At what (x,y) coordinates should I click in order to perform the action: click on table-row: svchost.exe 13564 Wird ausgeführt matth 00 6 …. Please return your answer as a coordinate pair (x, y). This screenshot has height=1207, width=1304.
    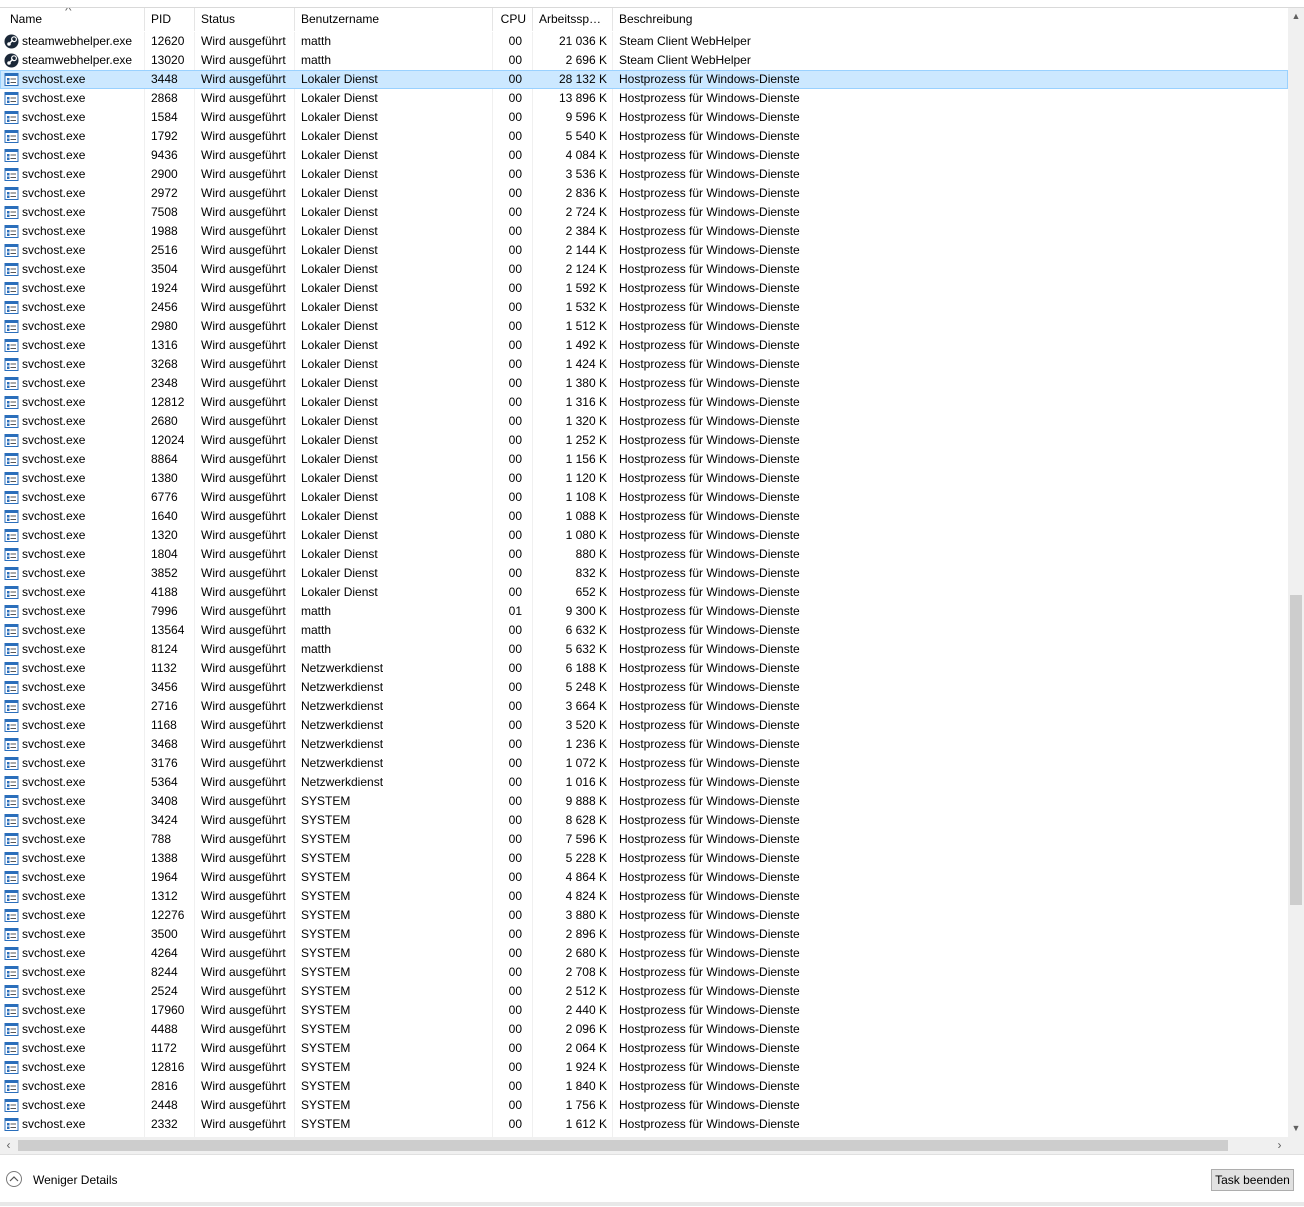
    Looking at the image, I should click on (644, 630).